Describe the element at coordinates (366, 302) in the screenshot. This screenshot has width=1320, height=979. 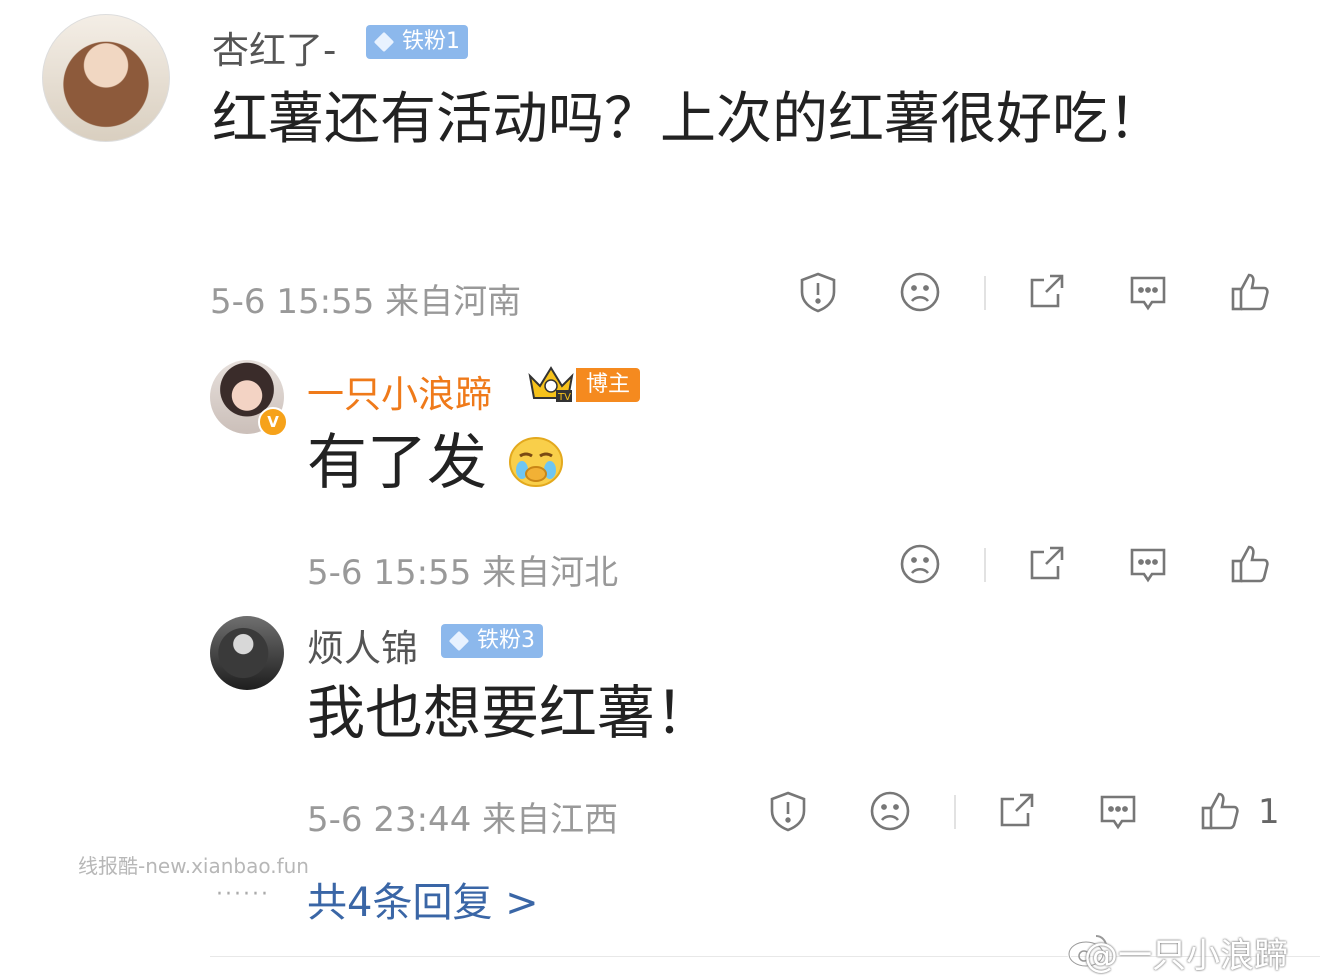
I see `comment-meta: 5-6 15:55 来自河南` at that location.